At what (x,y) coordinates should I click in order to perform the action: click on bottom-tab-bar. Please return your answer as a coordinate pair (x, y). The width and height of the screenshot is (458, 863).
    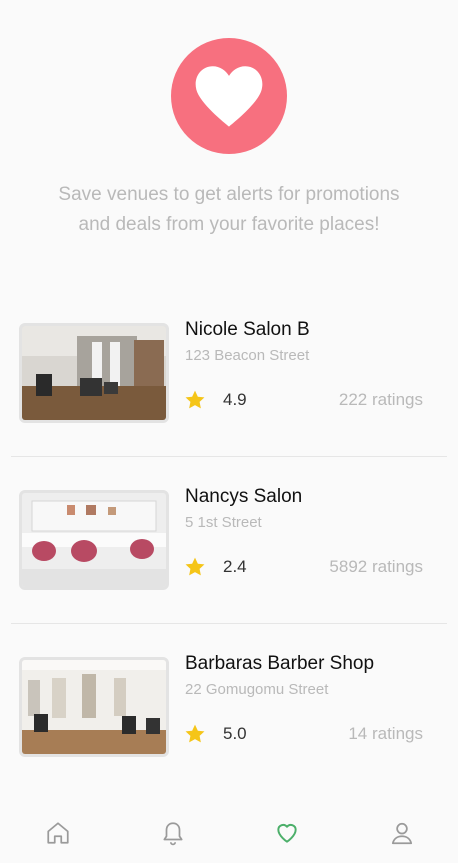
    Looking at the image, I should click on (229, 826).